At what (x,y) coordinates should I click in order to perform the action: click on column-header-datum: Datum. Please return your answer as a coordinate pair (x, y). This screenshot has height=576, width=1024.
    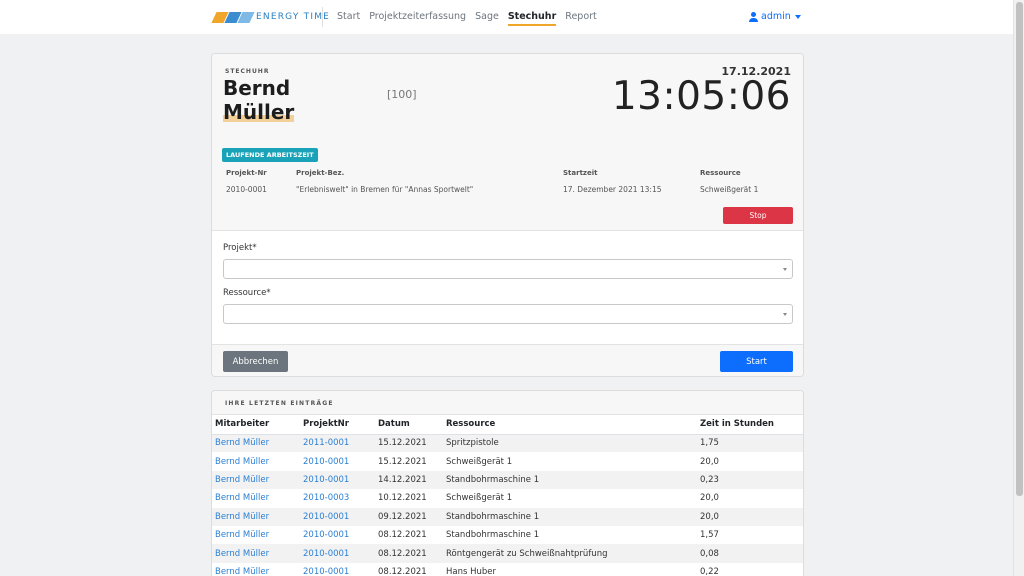
    Looking at the image, I should click on (409, 425).